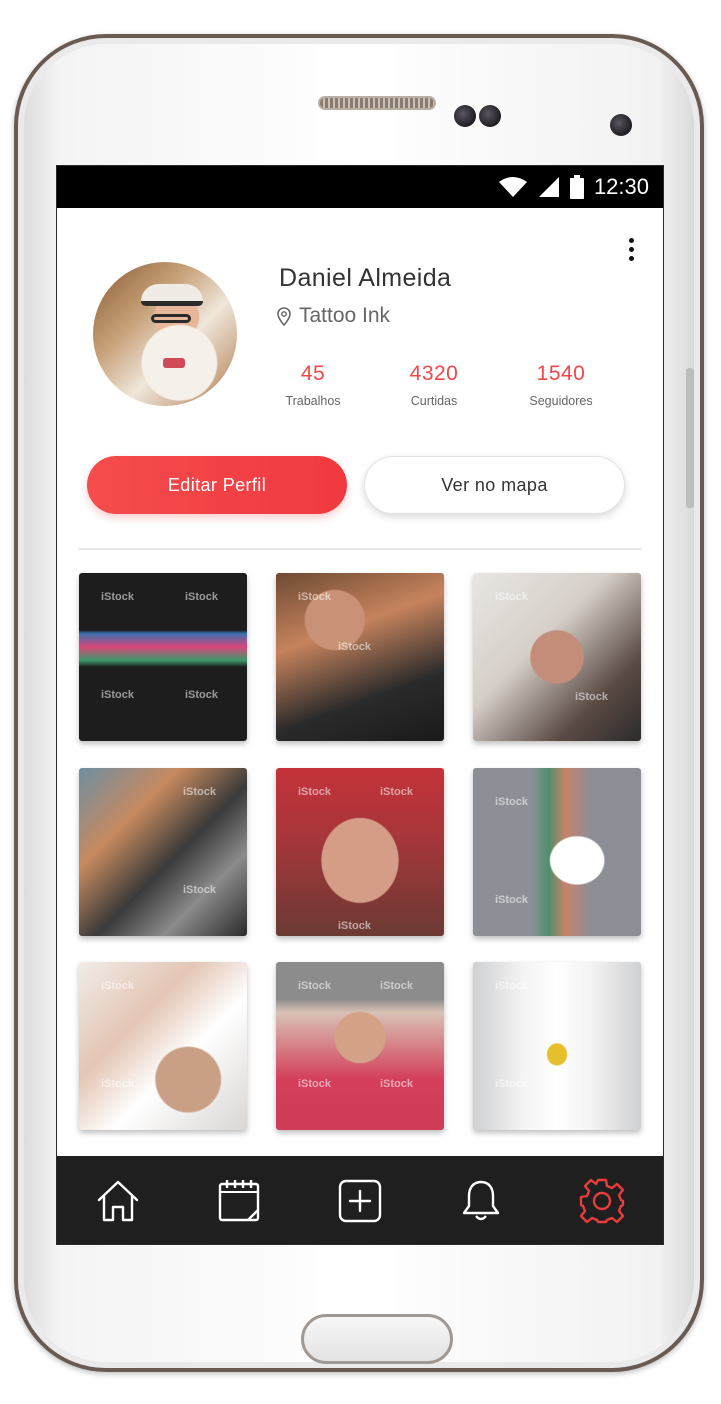 The image size is (721, 1404). Describe the element at coordinates (631, 251) in the screenshot. I see `more-vert-icon` at that location.